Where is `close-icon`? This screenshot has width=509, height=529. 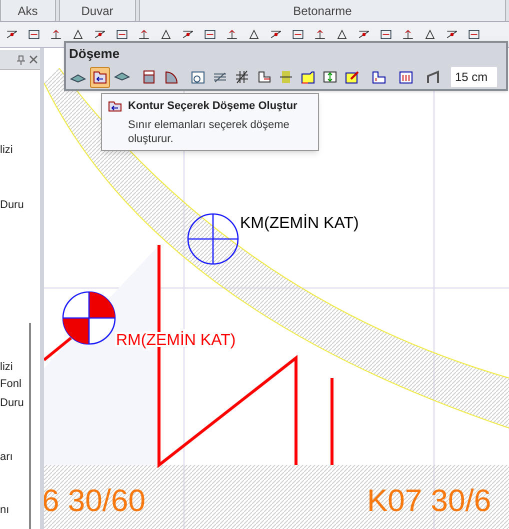 close-icon is located at coordinates (33, 59).